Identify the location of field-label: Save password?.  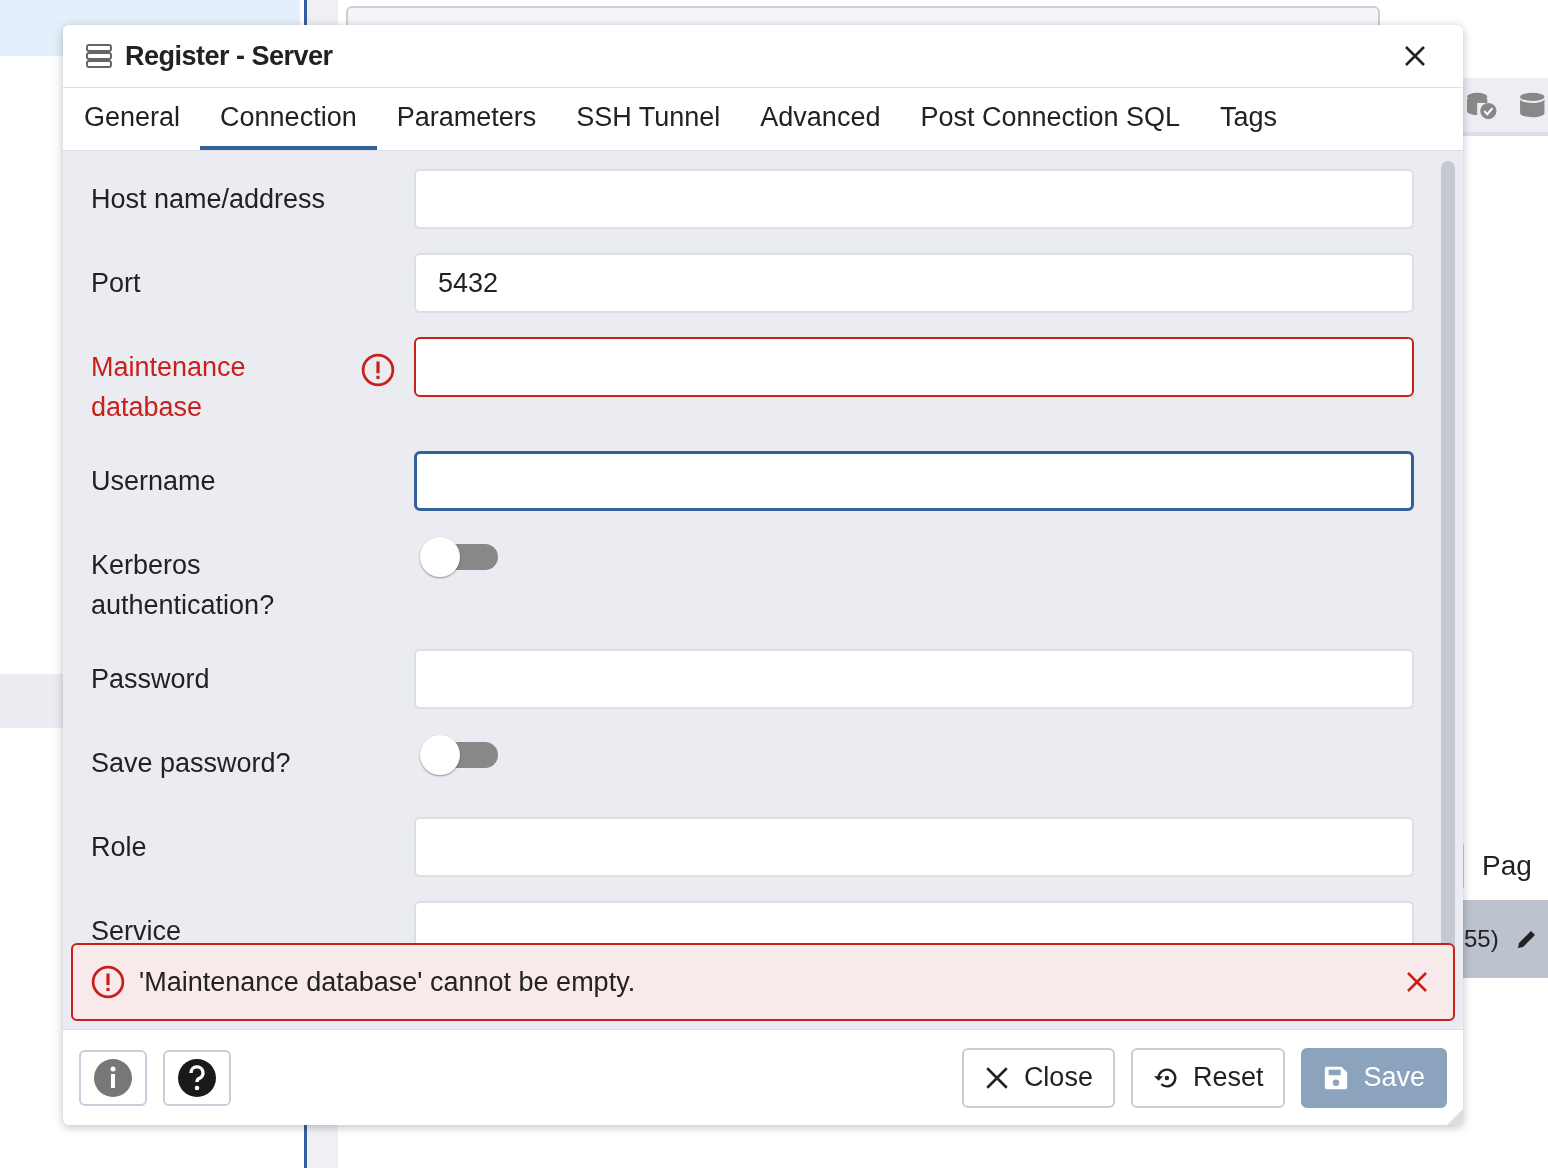
(191, 763).